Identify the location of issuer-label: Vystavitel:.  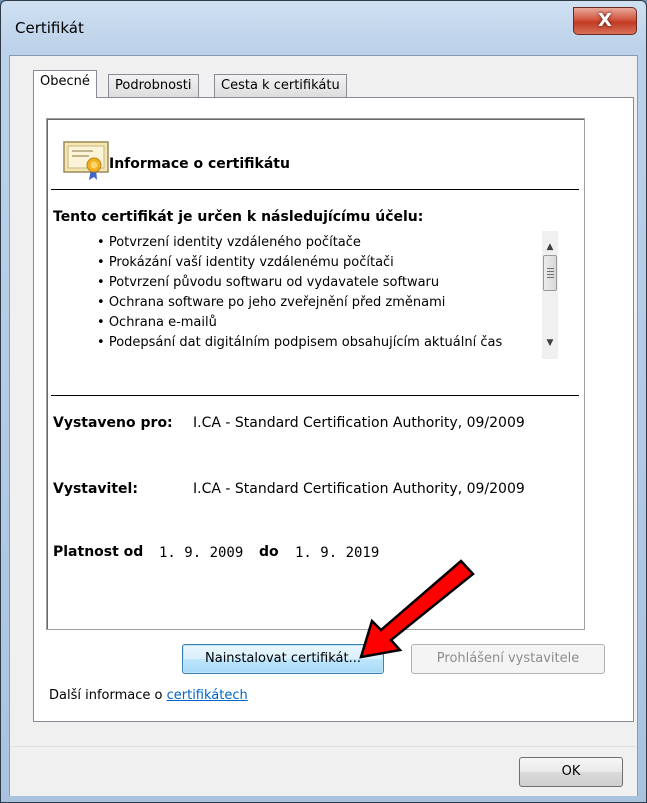
(95, 489).